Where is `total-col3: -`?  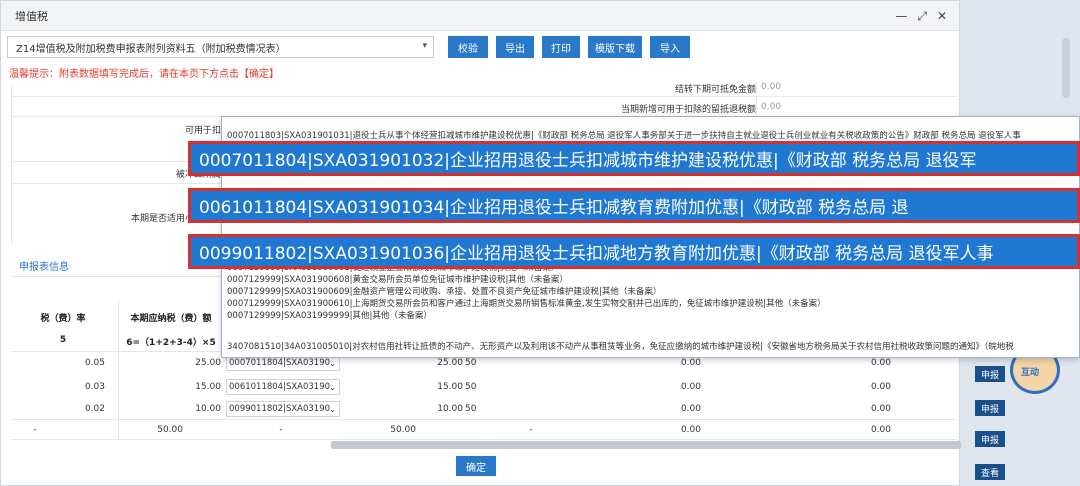 total-col3: - is located at coordinates (531, 430).